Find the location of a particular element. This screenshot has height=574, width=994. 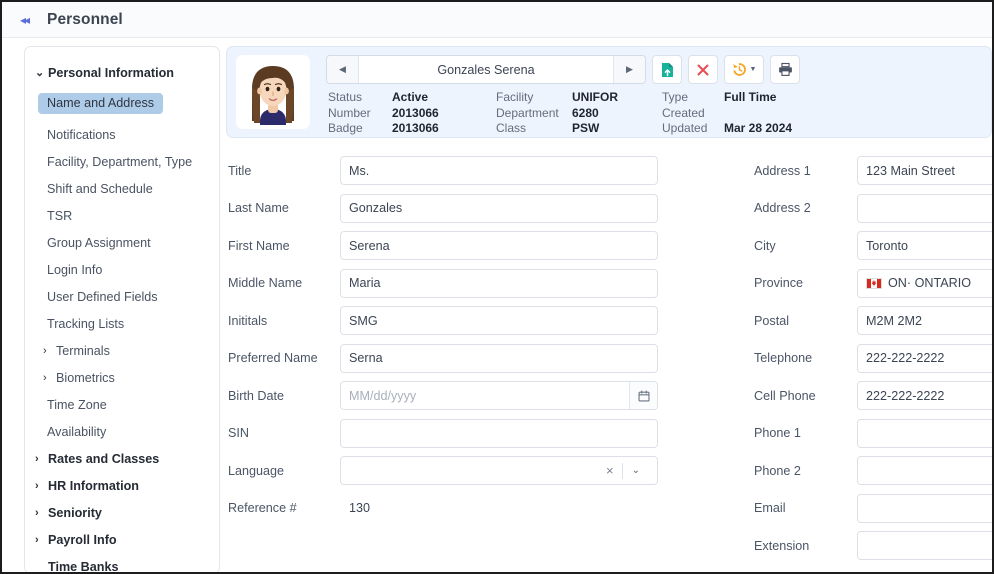

sidebar-item-time-zone: Time Zone is located at coordinates (122, 404).